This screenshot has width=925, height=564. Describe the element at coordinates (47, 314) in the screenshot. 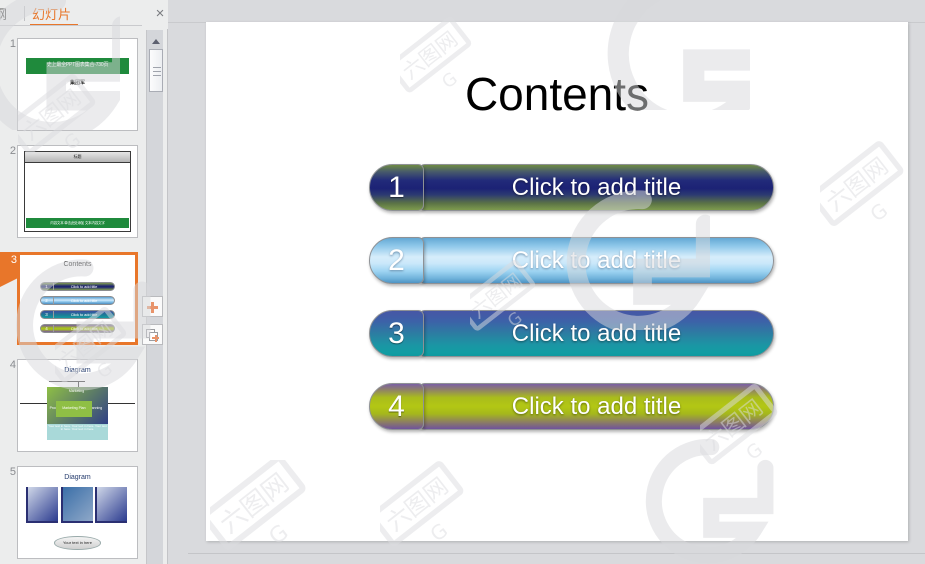

I see `thumb3-bar-number: 3` at that location.